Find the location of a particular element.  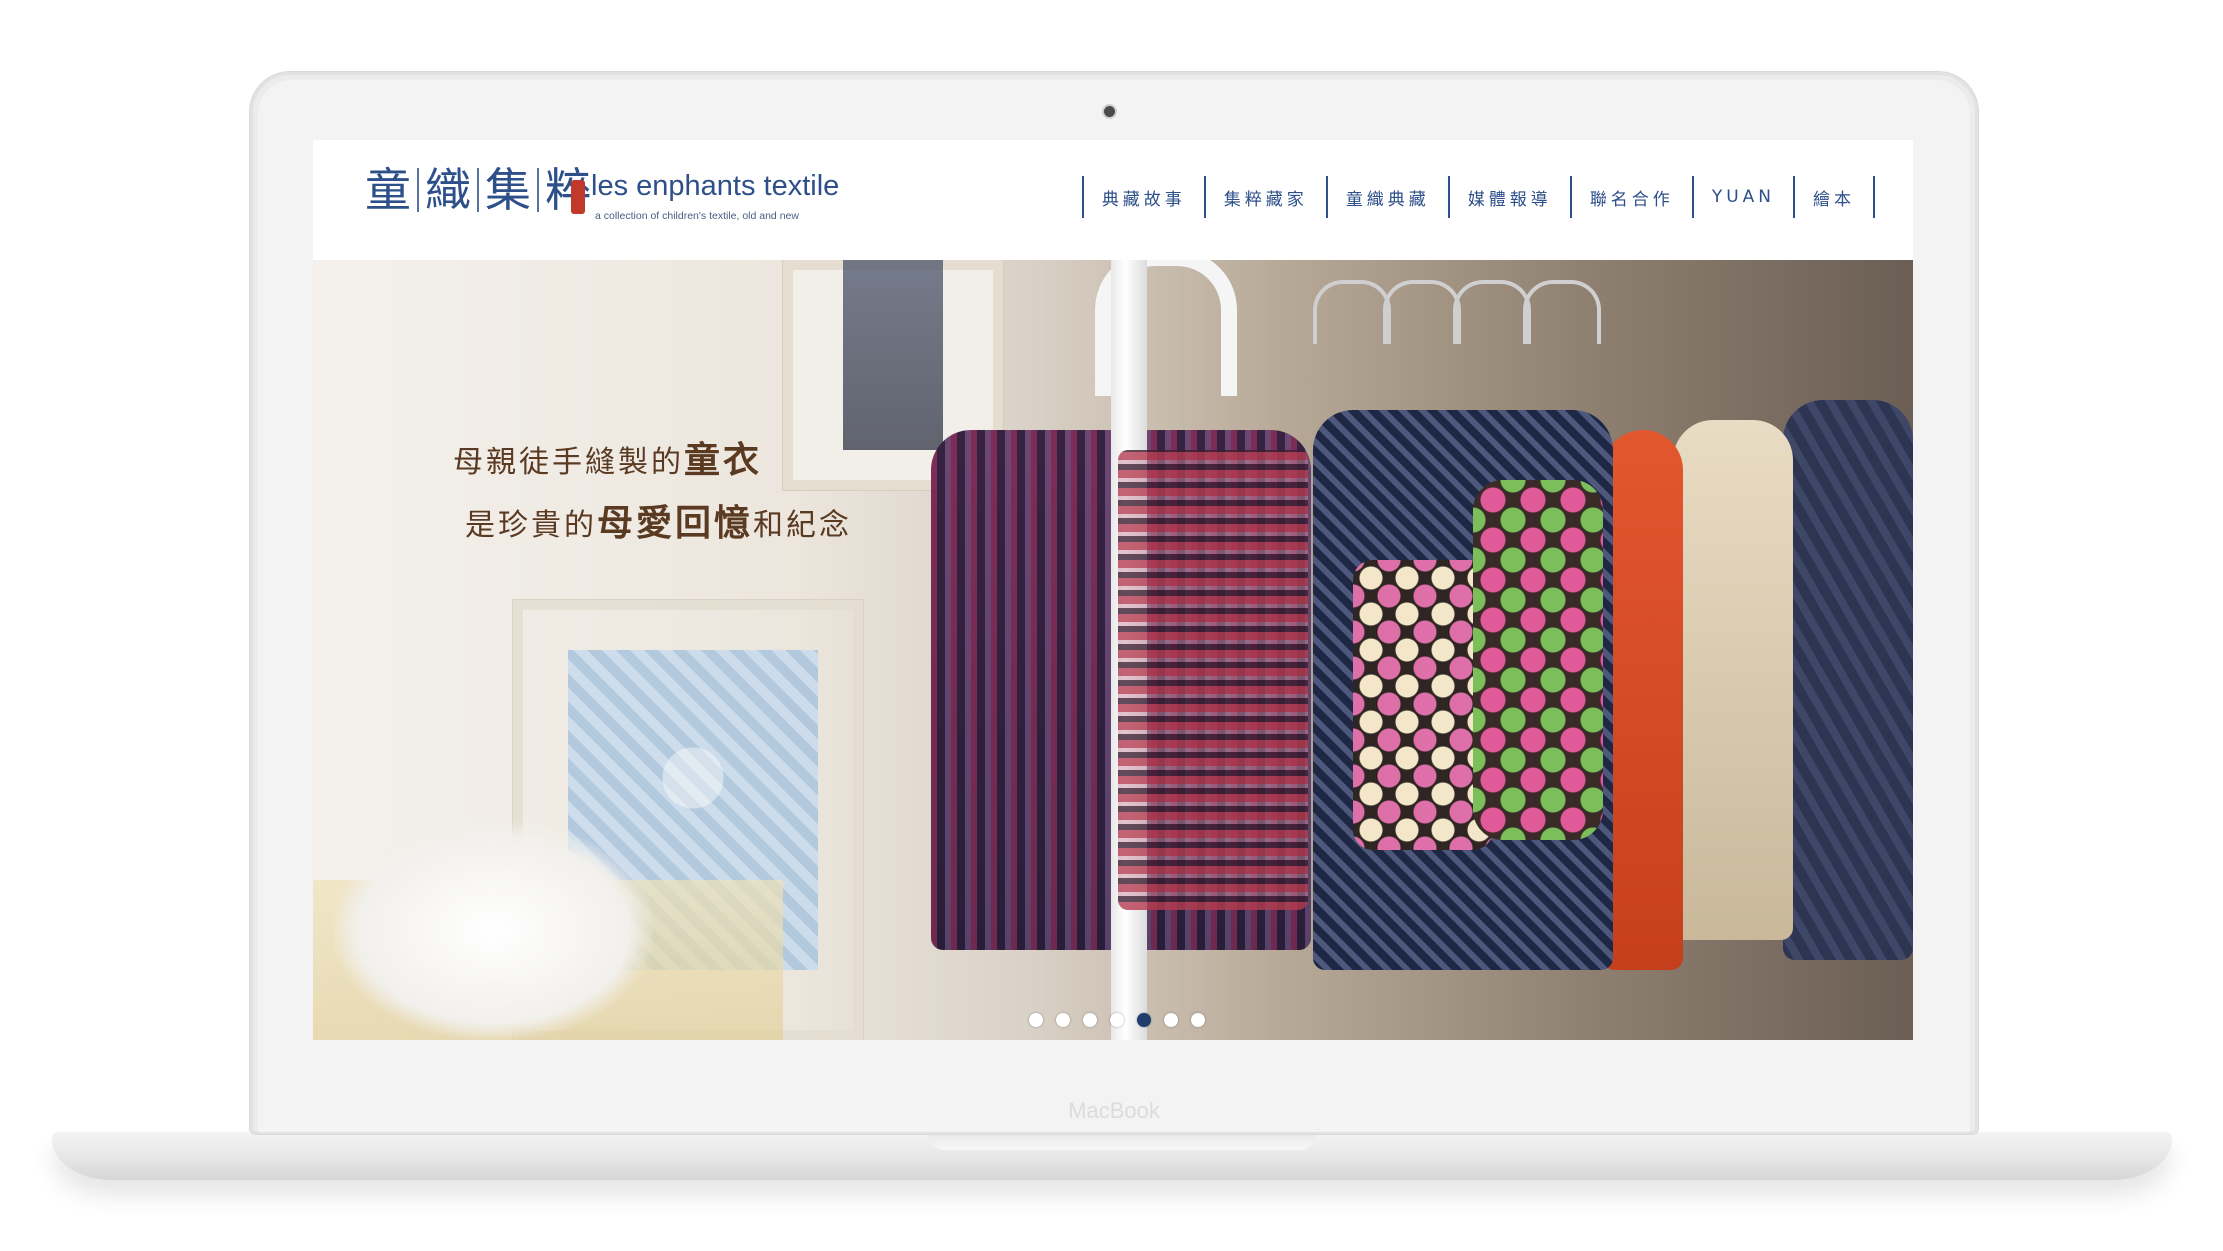

hero-line-1: 母親徒手縫製的童衣 is located at coordinates (652, 461).